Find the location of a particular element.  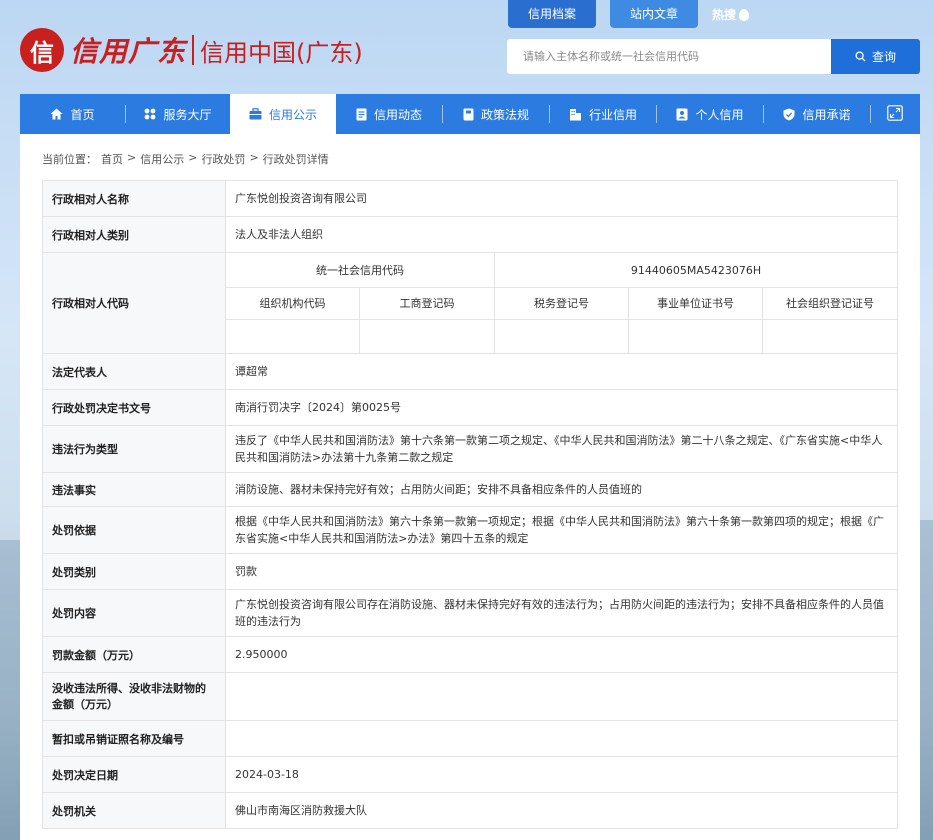

search-bar: 查询 is located at coordinates (713, 56).